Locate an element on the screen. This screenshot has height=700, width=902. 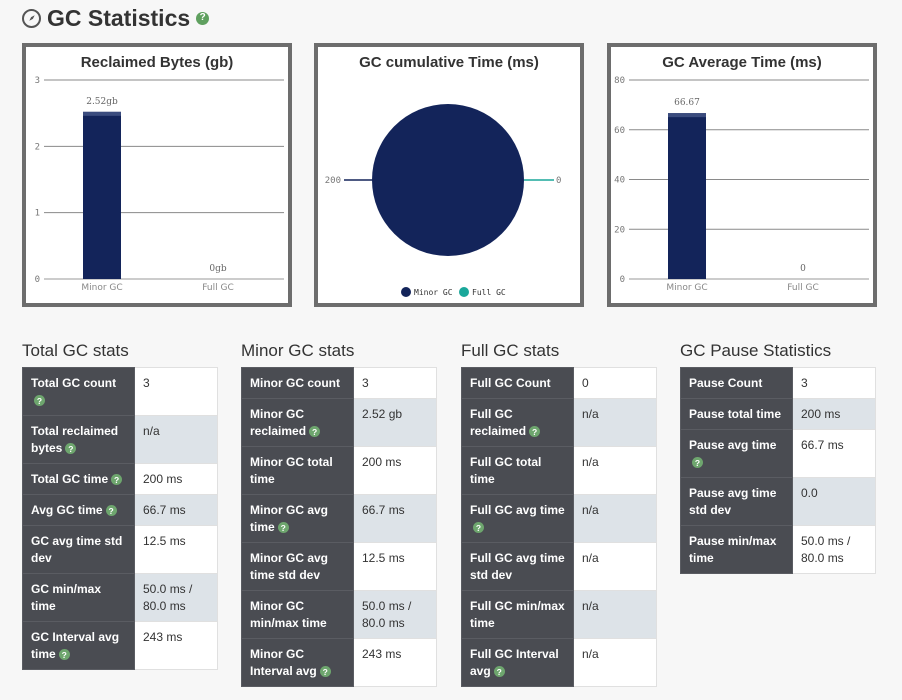
stat-key-label: Avg GC time is located at coordinates (67, 510).